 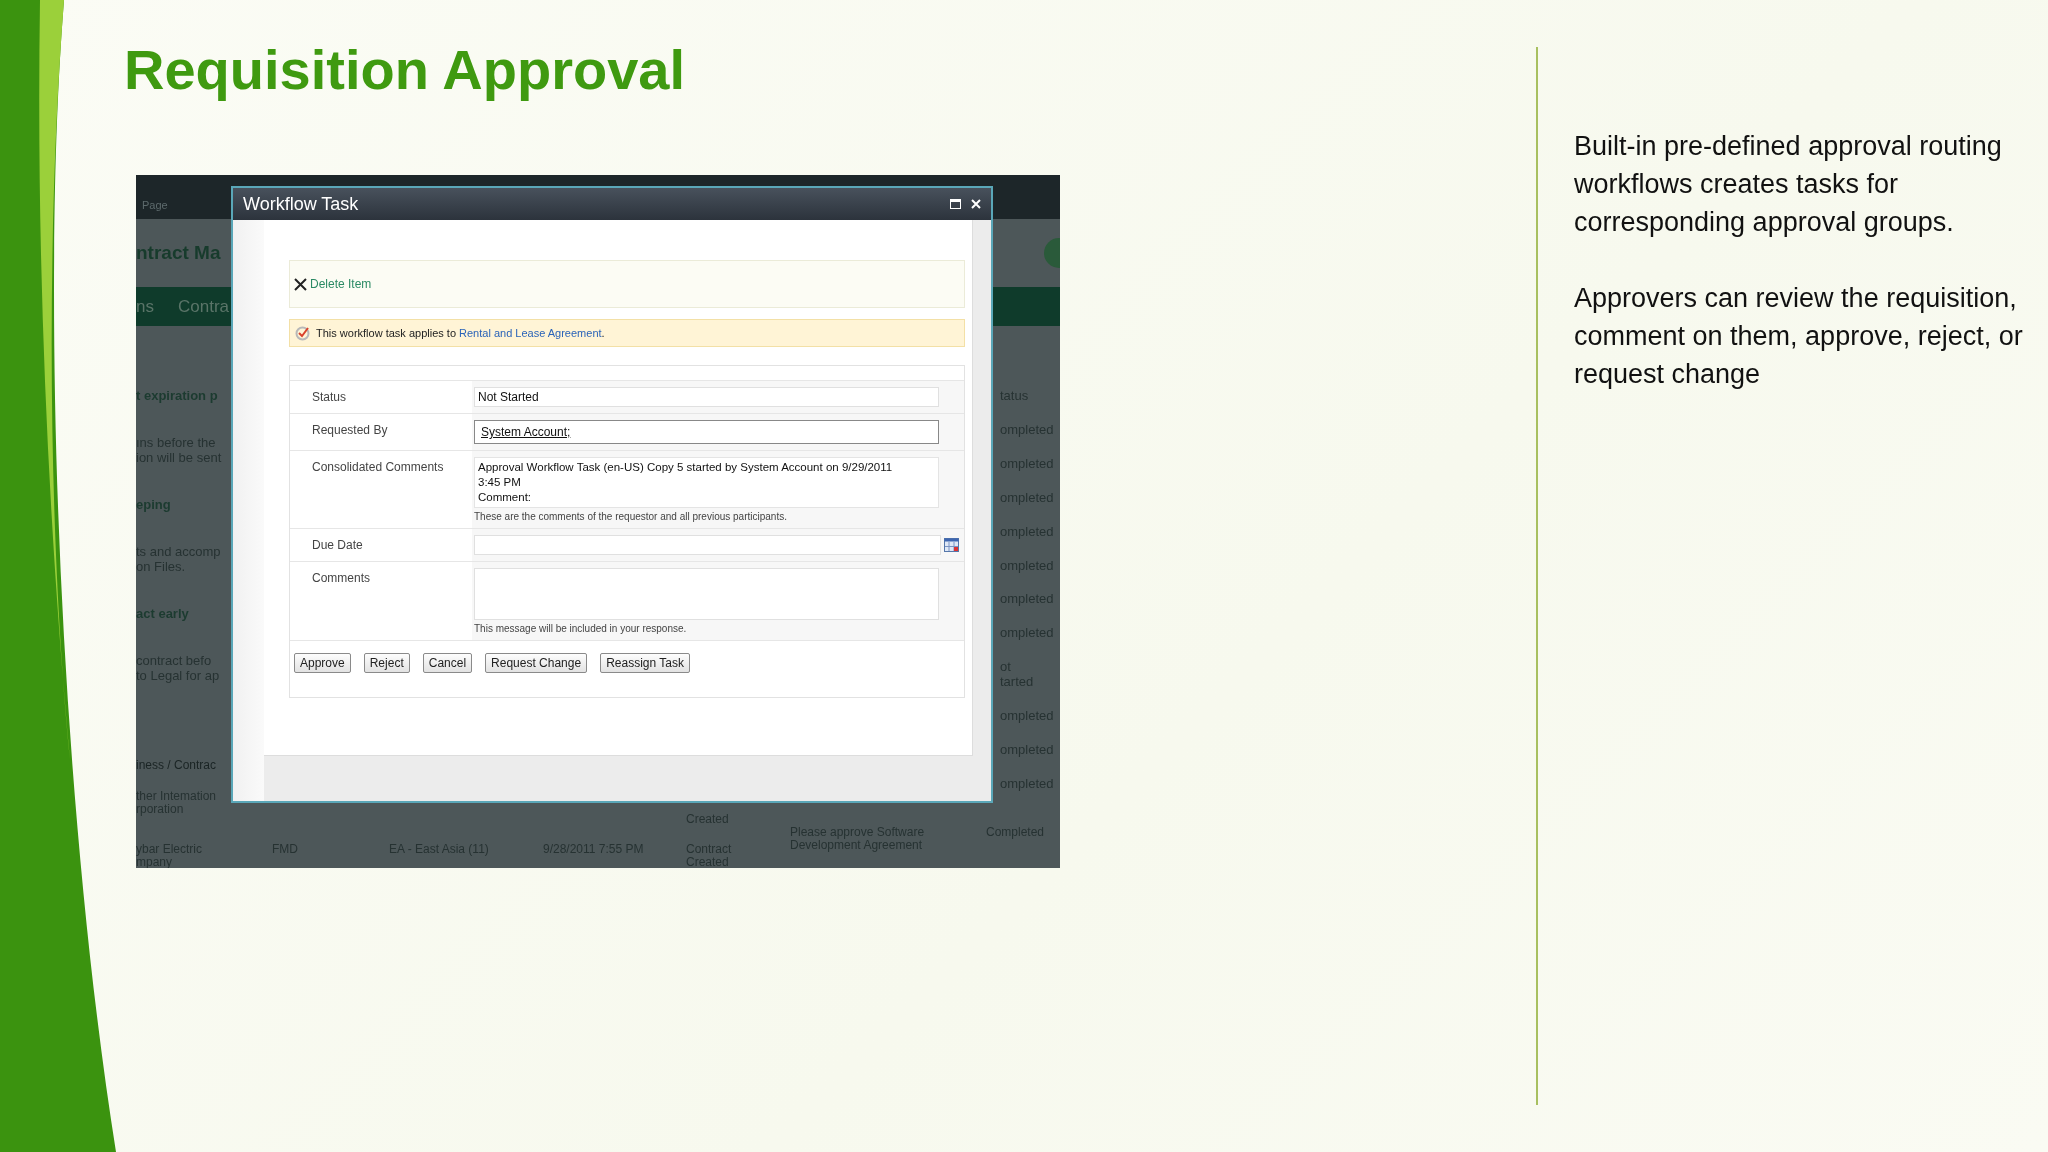 I want to click on maximize-icon, so click(x=955, y=204).